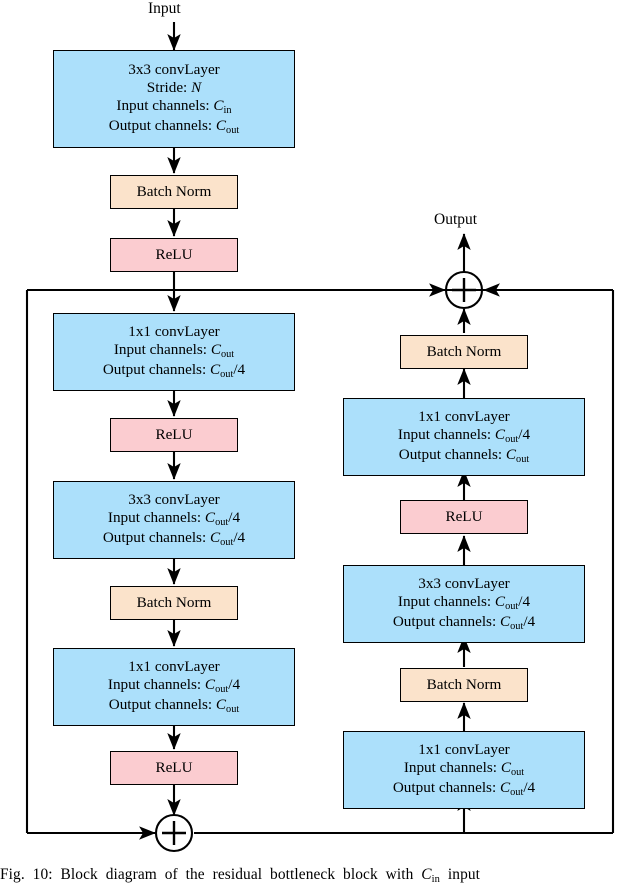  I want to click on block-left-relu-1: ReLU, so click(174, 435).